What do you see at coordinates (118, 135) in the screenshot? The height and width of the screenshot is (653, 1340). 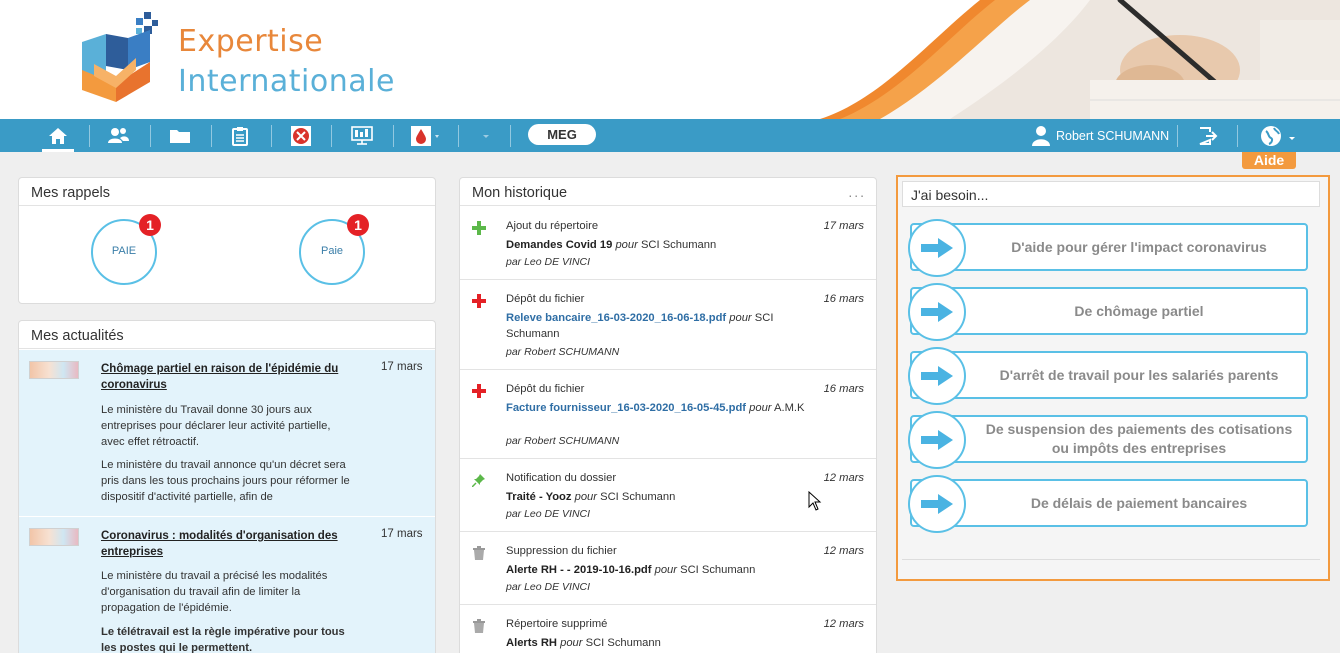 I see `users-icon` at bounding box center [118, 135].